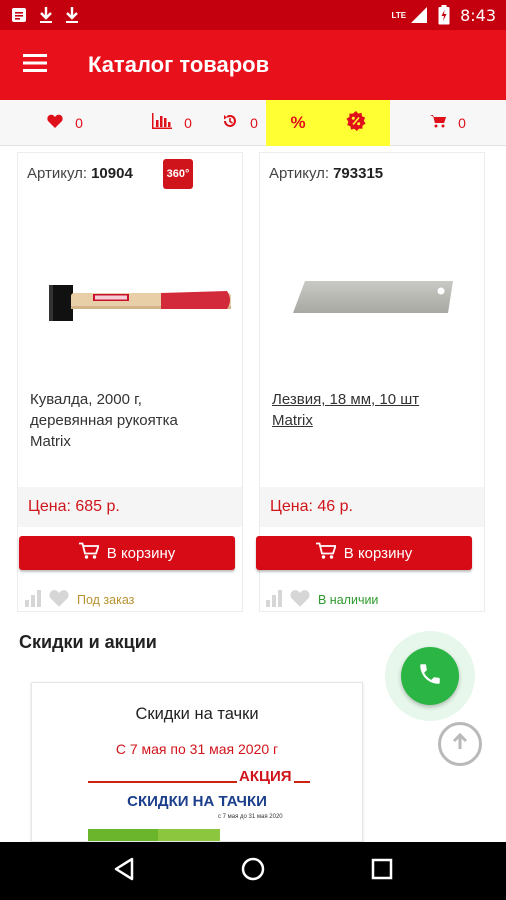  I want to click on call-button, so click(430, 676).